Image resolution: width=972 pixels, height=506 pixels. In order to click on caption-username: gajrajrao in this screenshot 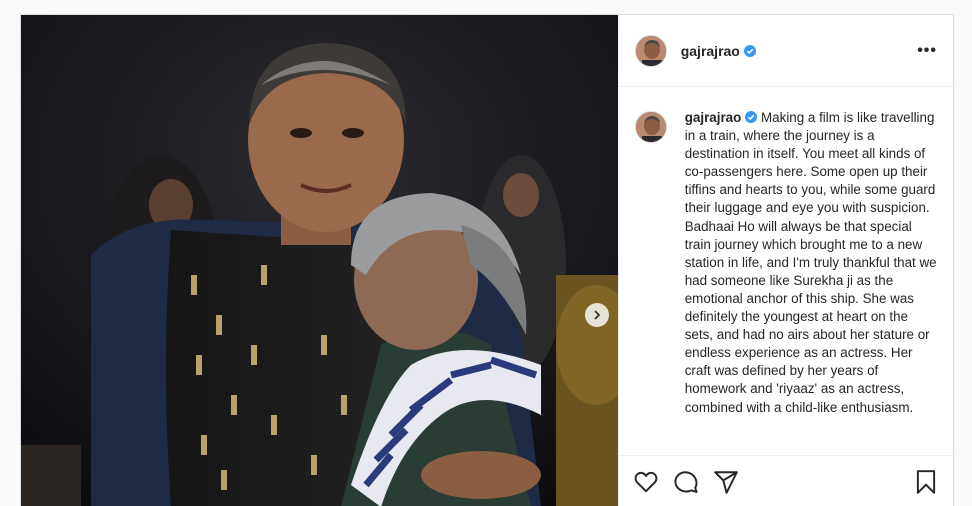, I will do `click(713, 117)`.